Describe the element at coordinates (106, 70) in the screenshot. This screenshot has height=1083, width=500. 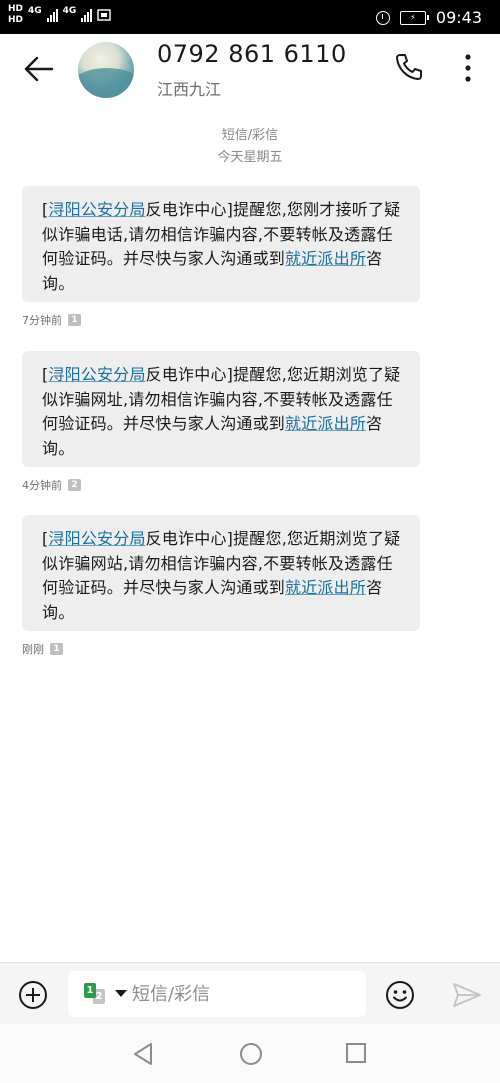
I see `avatar` at that location.